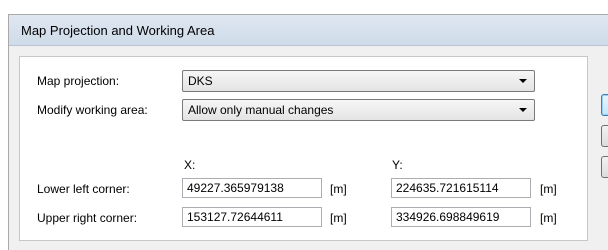 The image size is (608, 250). I want to click on map-projection-value: DKS, so click(200, 81).